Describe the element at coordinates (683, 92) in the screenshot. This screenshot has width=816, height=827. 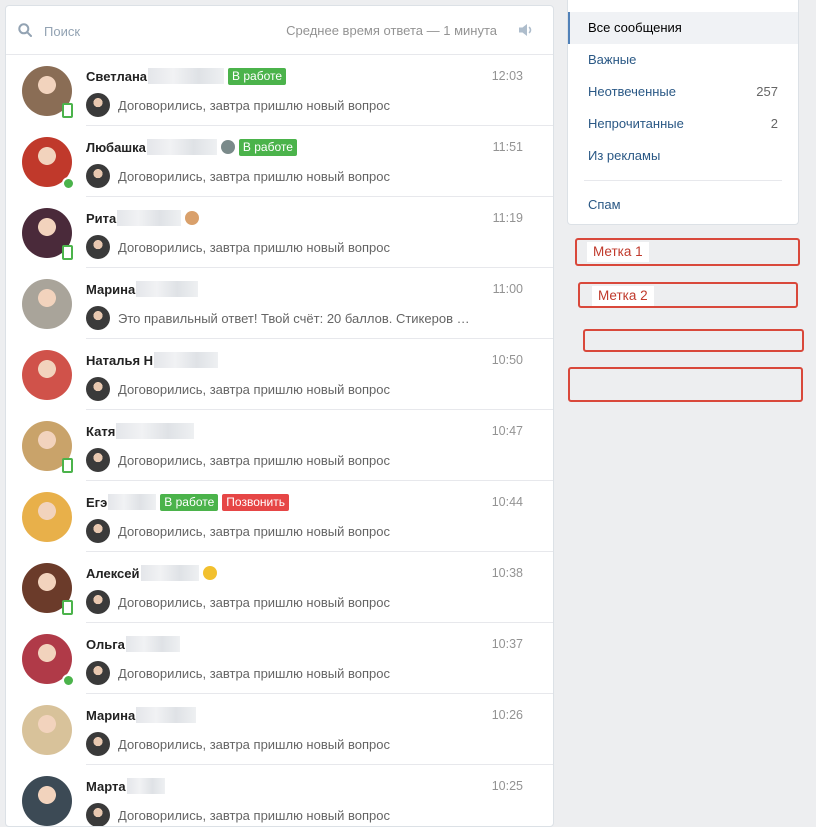
I see `menu-item-unanswered: Неотвеченные 257` at that location.